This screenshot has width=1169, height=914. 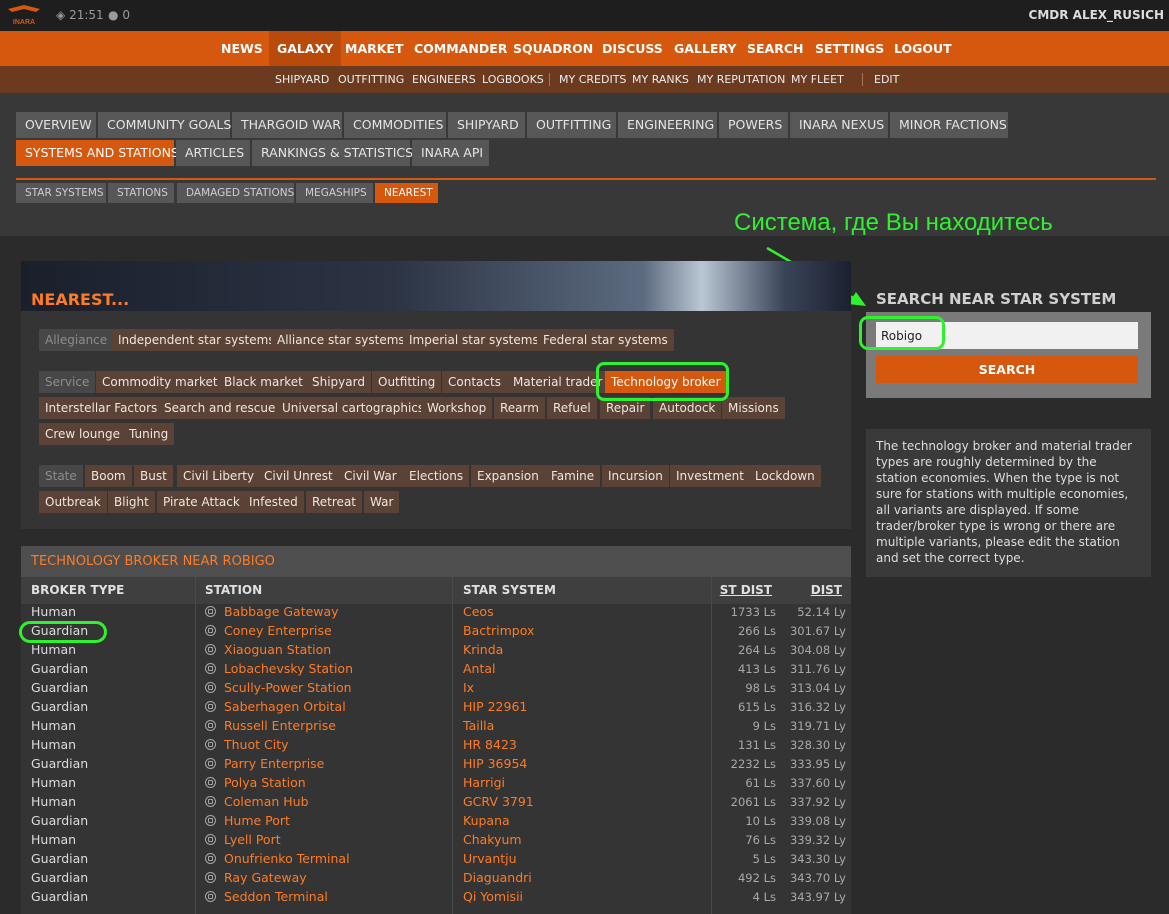 What do you see at coordinates (484, 782) in the screenshot?
I see `star-system-link: Harrigi` at bounding box center [484, 782].